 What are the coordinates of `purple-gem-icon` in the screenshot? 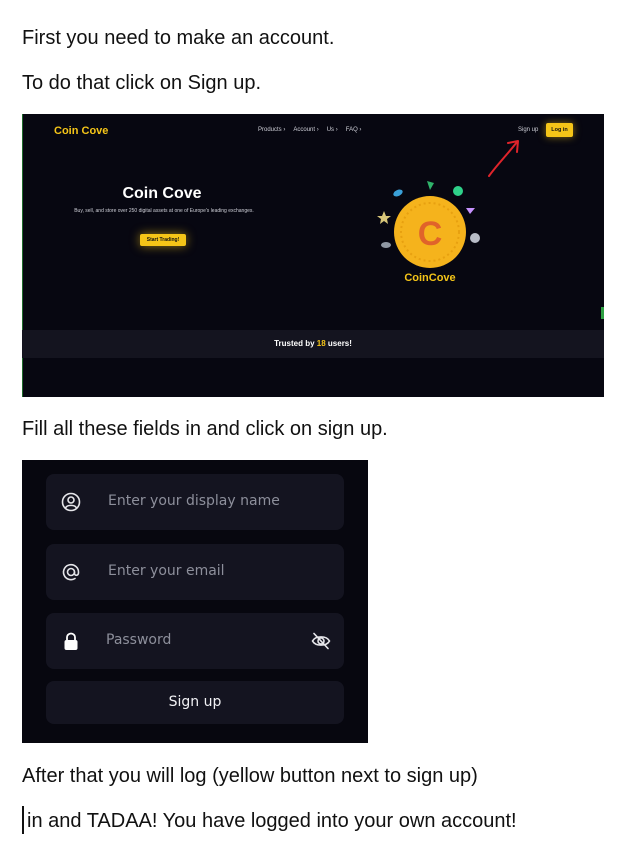 It's located at (470, 211).